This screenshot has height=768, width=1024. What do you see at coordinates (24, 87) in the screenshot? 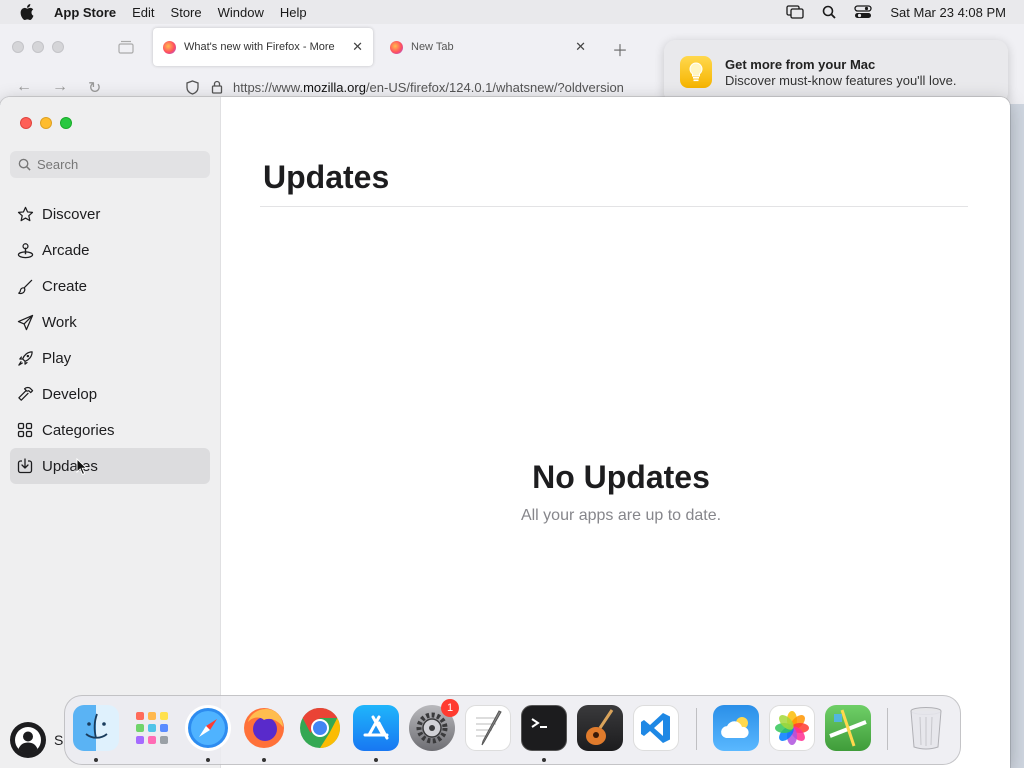
I see `back-arrow-icon: ←` at bounding box center [24, 87].